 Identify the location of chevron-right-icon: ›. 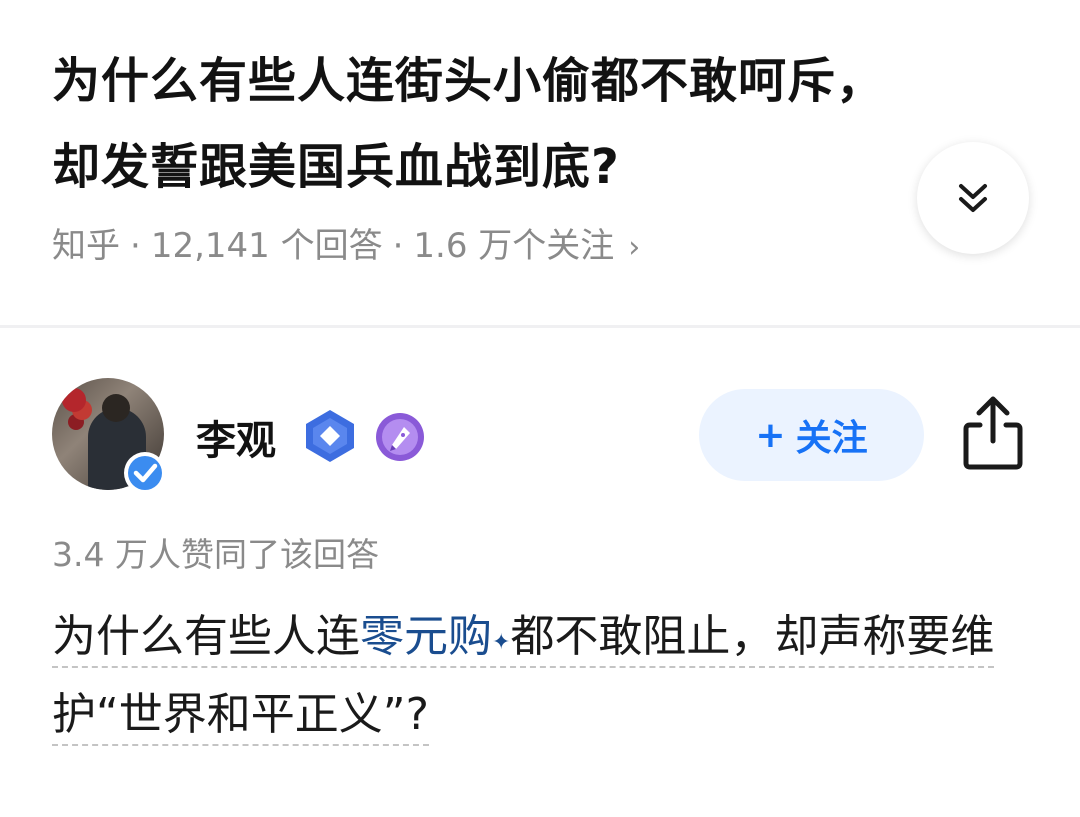
(634, 247).